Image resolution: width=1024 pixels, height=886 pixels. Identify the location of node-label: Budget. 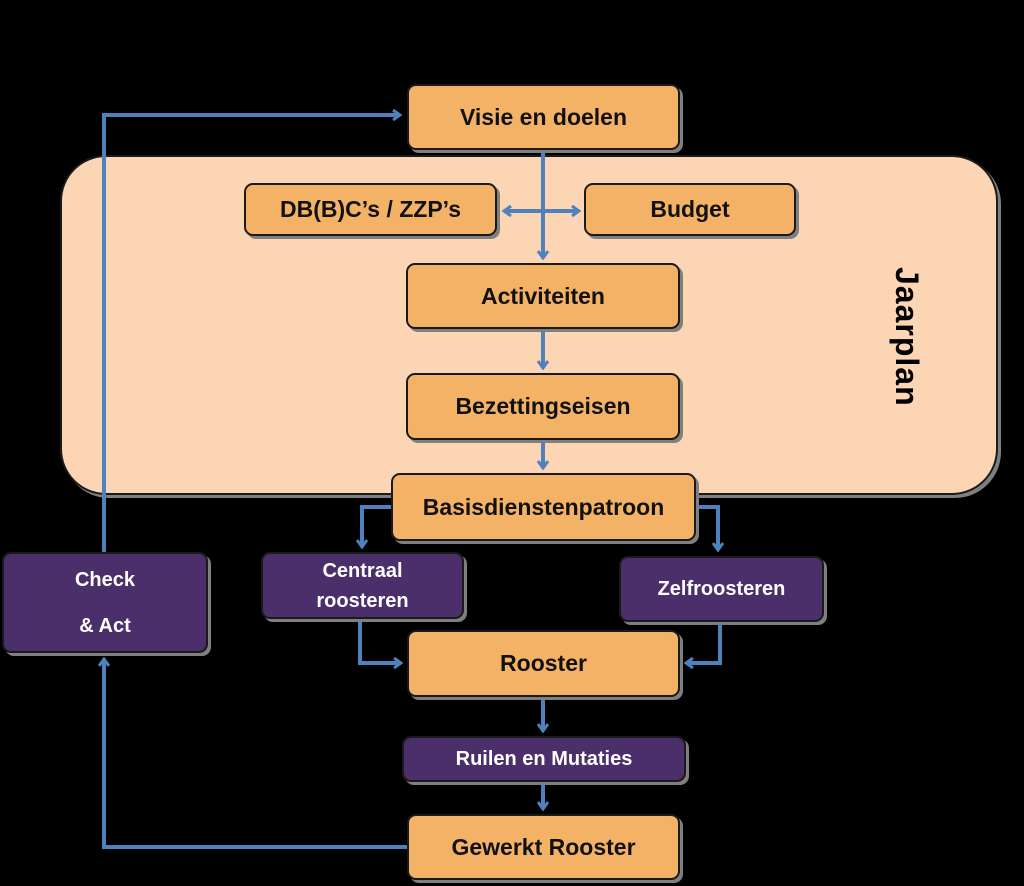
(690, 209).